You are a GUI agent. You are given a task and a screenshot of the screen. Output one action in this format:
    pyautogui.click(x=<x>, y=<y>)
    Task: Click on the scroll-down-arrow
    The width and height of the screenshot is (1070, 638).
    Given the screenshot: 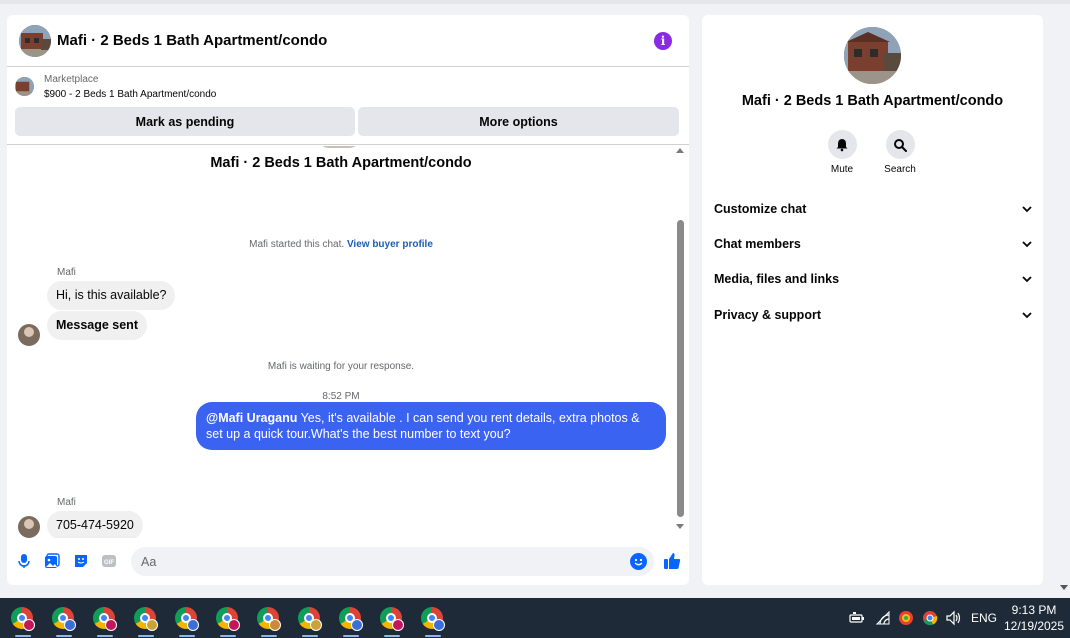 What is the action you would take?
    pyautogui.click(x=680, y=526)
    